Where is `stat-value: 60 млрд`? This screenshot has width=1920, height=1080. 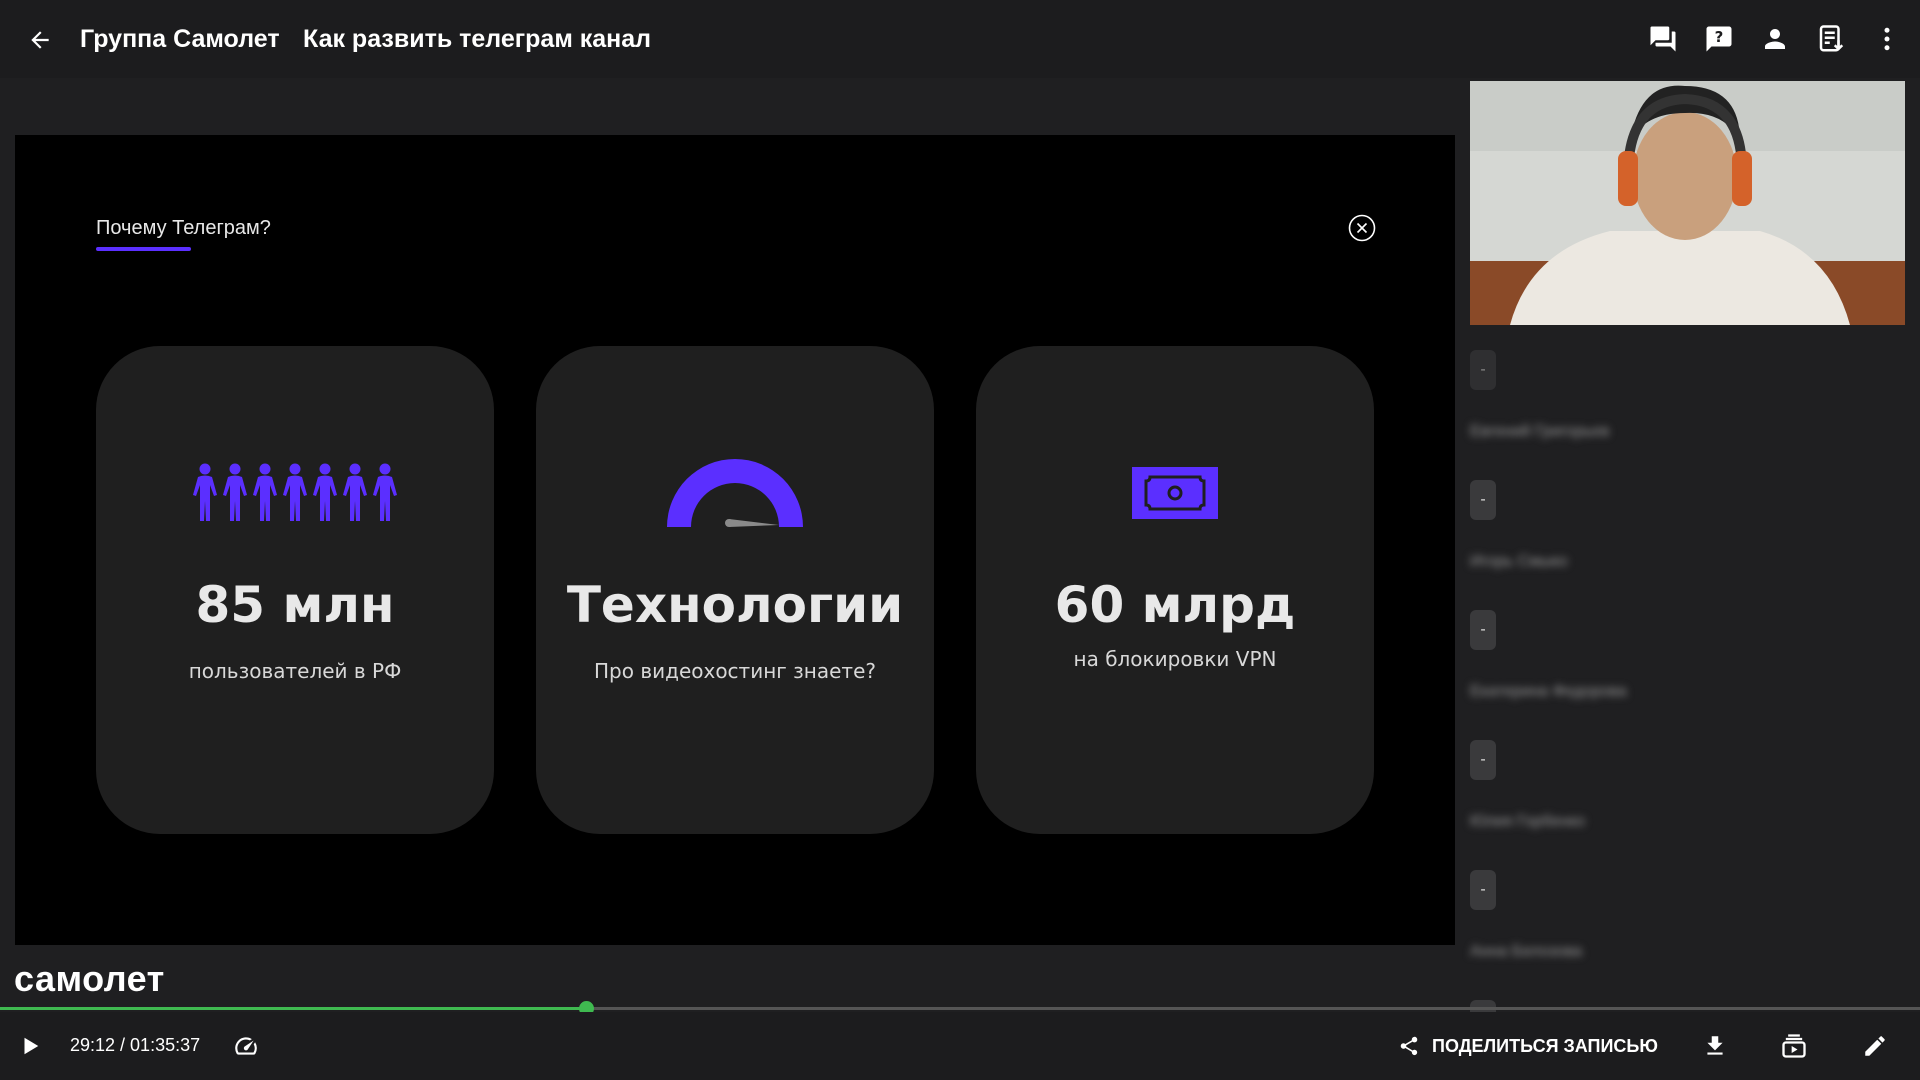
stat-value: 60 млрд is located at coordinates (1175, 605).